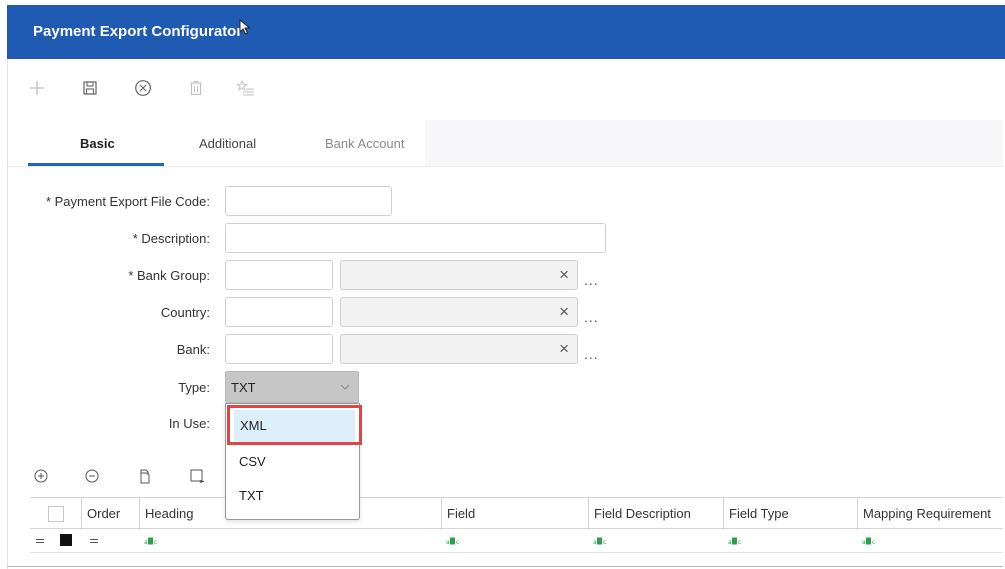 This screenshot has height=569, width=1005. Describe the element at coordinates (279, 312) in the screenshot. I see `country-code-input` at that location.